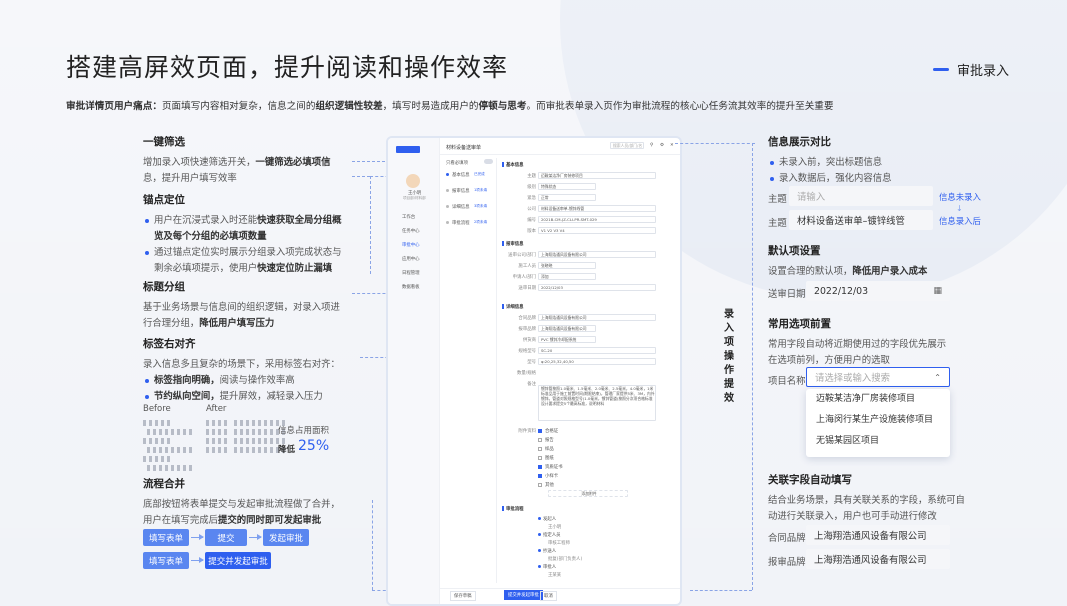 Image resolution: width=1067 pixels, height=606 pixels. I want to click on sidebar-item-3: 应用中心, so click(411, 259).